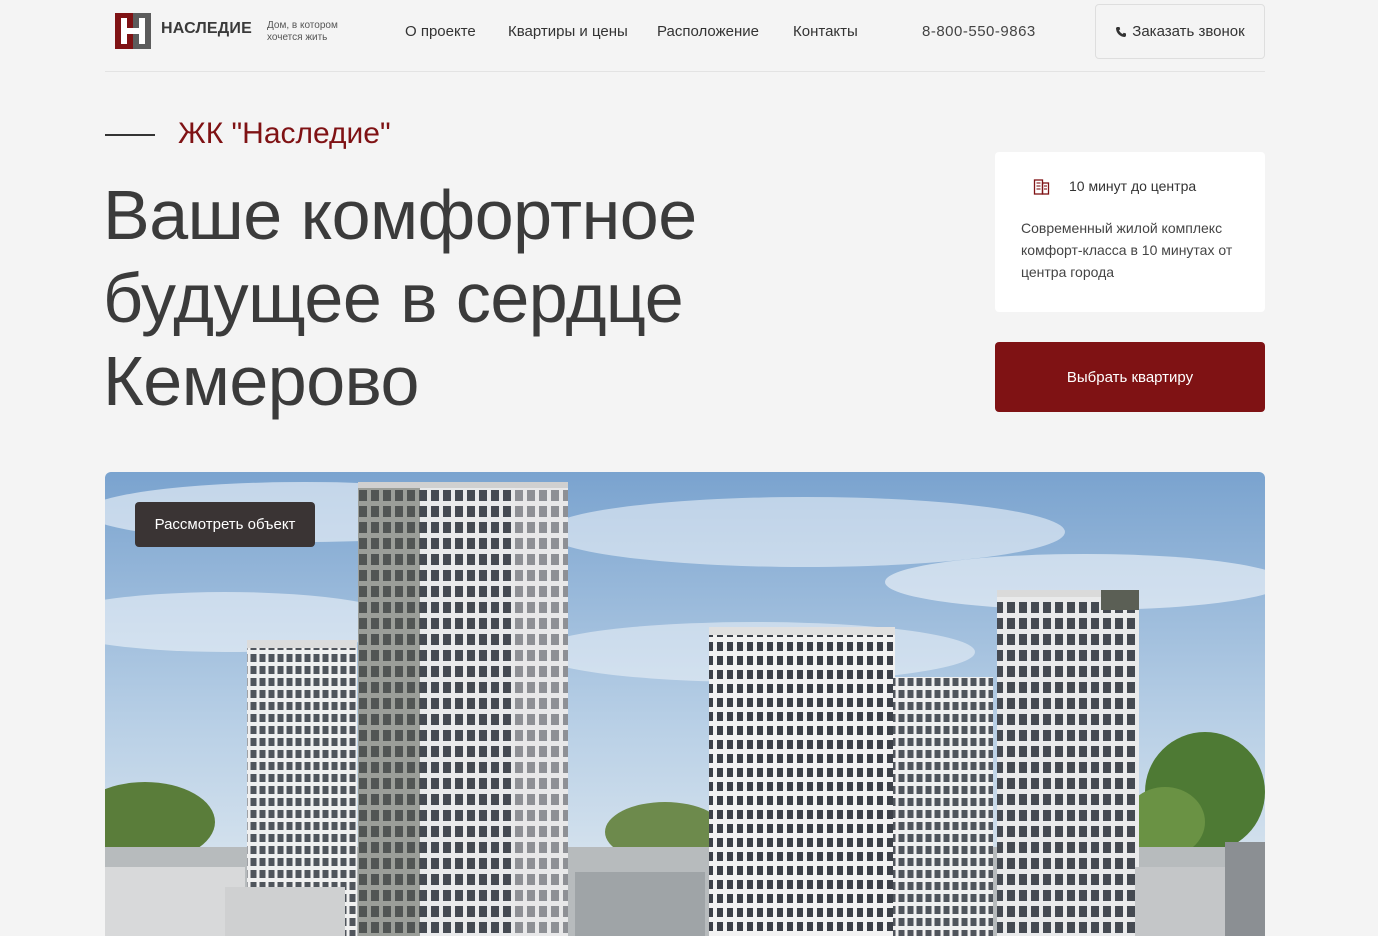  I want to click on view-object-button: Рассмотреть объект, so click(225, 524).